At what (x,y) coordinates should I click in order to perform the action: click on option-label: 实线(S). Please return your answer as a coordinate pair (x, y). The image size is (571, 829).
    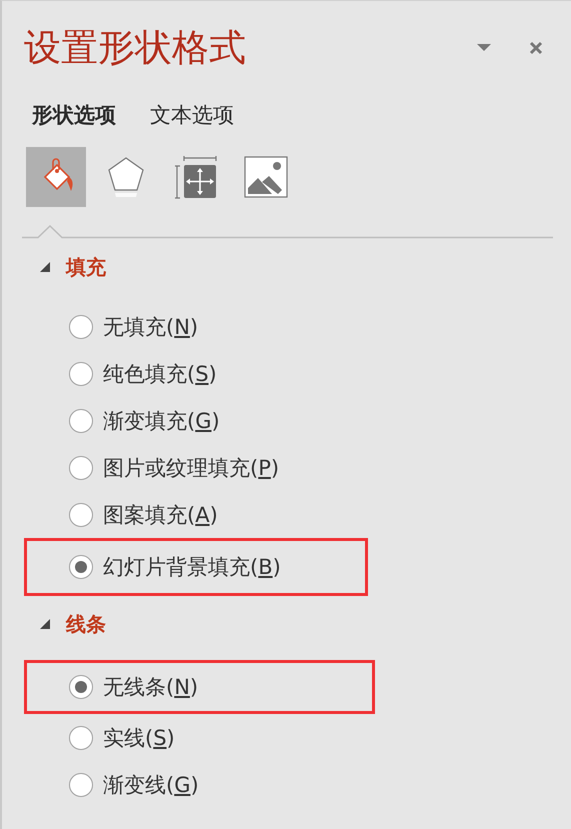
    Looking at the image, I should click on (139, 738).